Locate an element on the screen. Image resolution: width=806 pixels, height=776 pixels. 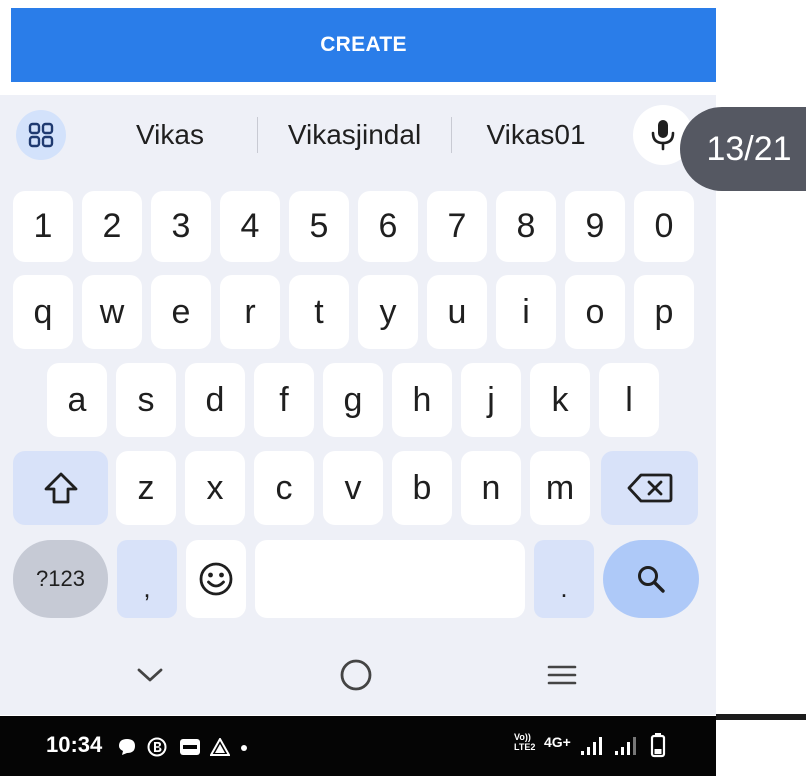
backspace-key is located at coordinates (649, 488).